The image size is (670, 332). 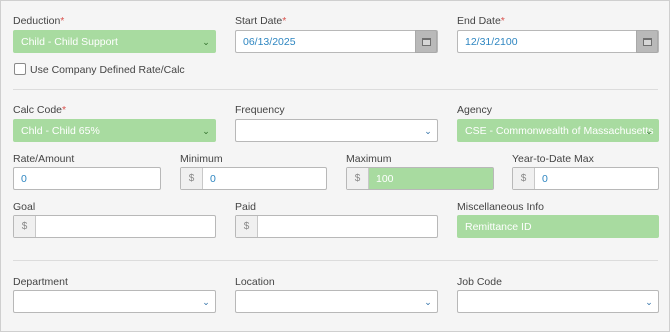 I want to click on start-date-calendar-button, so click(x=426, y=41).